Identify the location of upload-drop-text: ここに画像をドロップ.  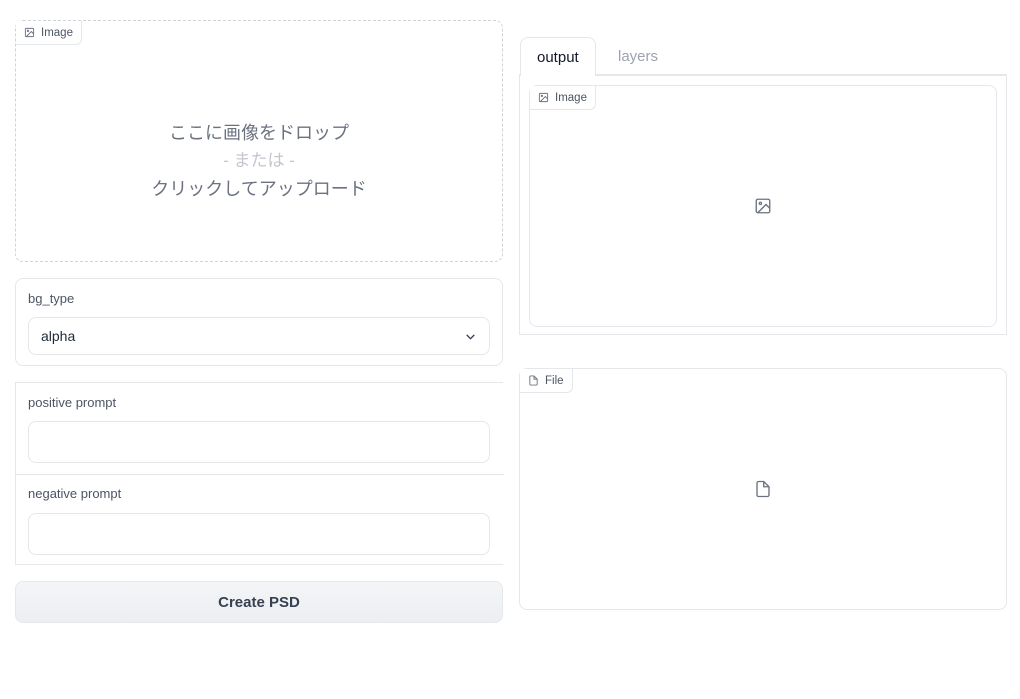
(259, 133).